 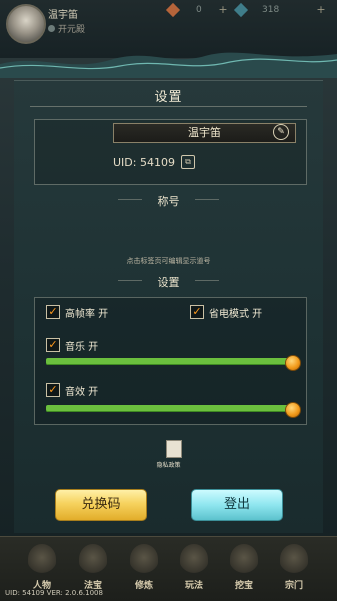 I want to click on high-fps-checkbox: ✓, so click(x=53, y=312).